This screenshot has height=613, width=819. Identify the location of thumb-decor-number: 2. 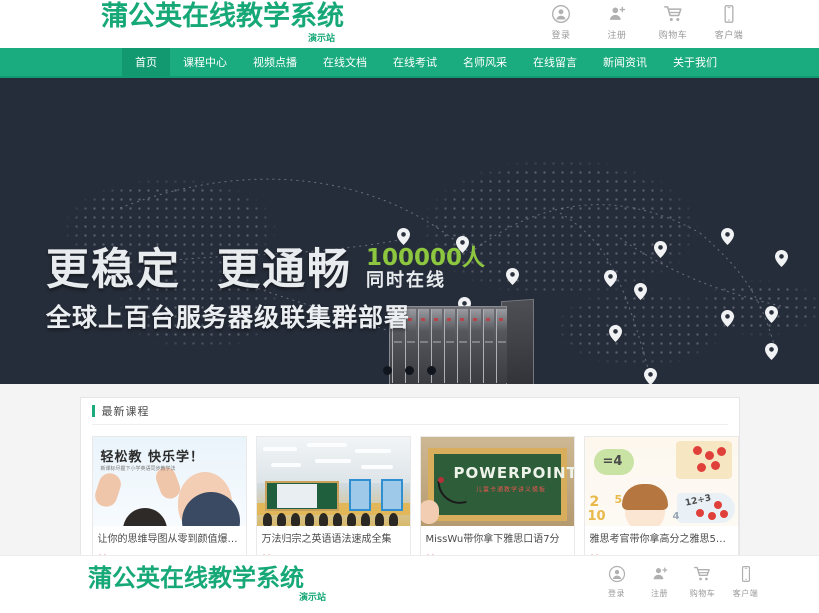
(594, 502).